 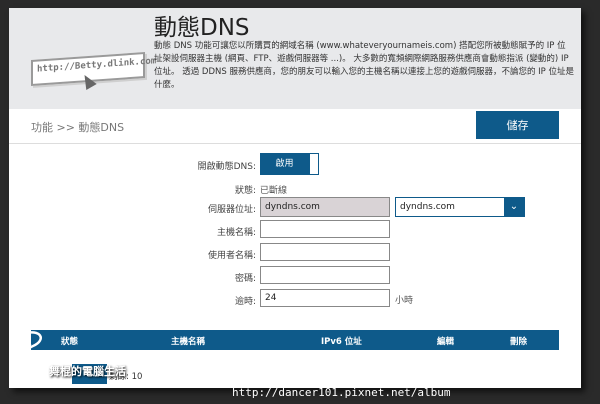 I want to click on status-label: 狀態:, so click(x=245, y=191).